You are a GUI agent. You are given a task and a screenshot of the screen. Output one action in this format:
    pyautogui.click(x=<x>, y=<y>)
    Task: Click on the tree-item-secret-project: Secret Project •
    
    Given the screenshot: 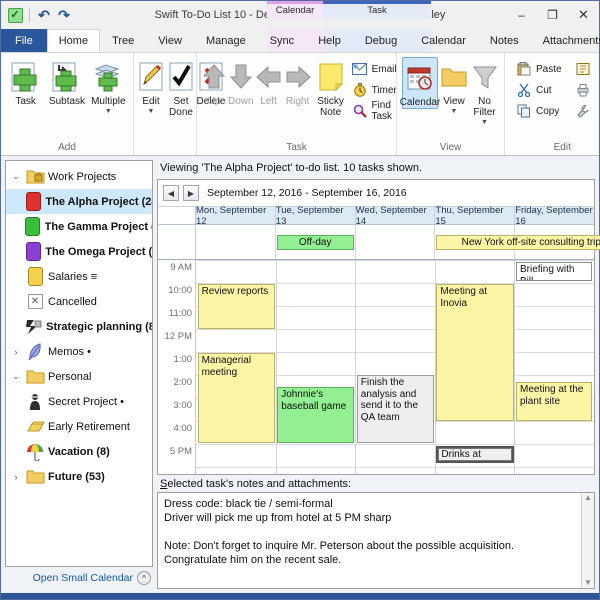 What is the action you would take?
    pyautogui.click(x=79, y=401)
    